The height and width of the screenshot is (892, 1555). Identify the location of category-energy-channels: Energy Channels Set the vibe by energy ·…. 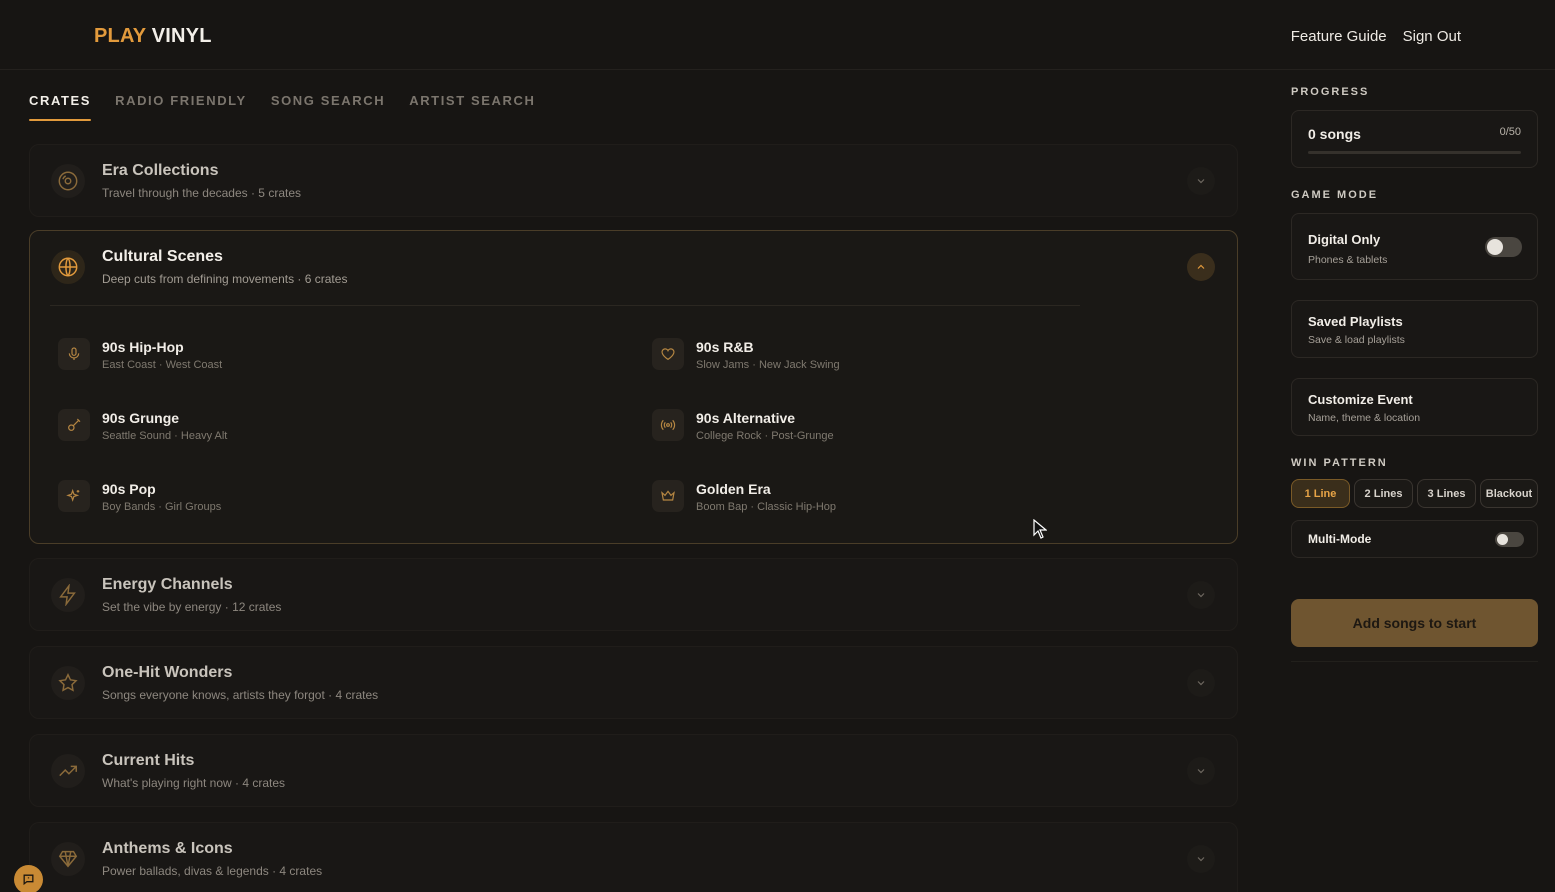
(633, 594).